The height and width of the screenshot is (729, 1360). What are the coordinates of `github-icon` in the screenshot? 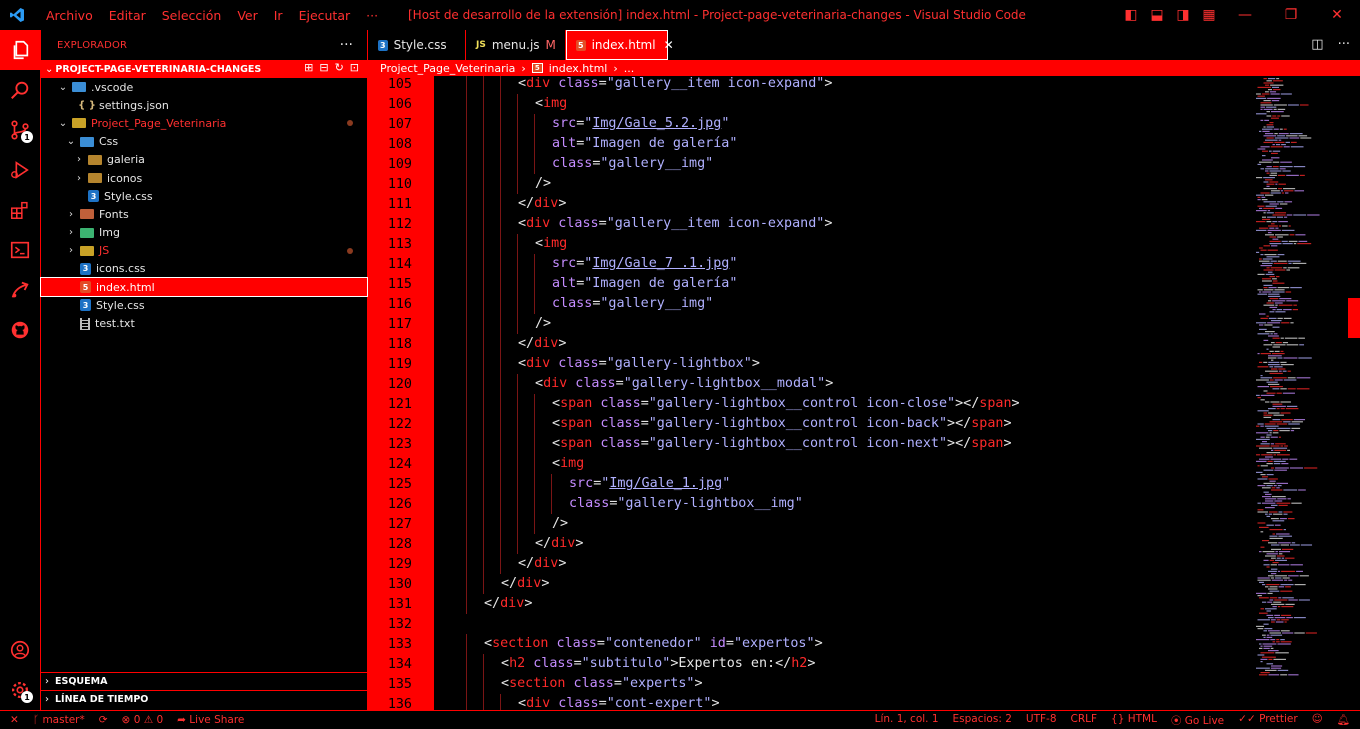 It's located at (20, 330).